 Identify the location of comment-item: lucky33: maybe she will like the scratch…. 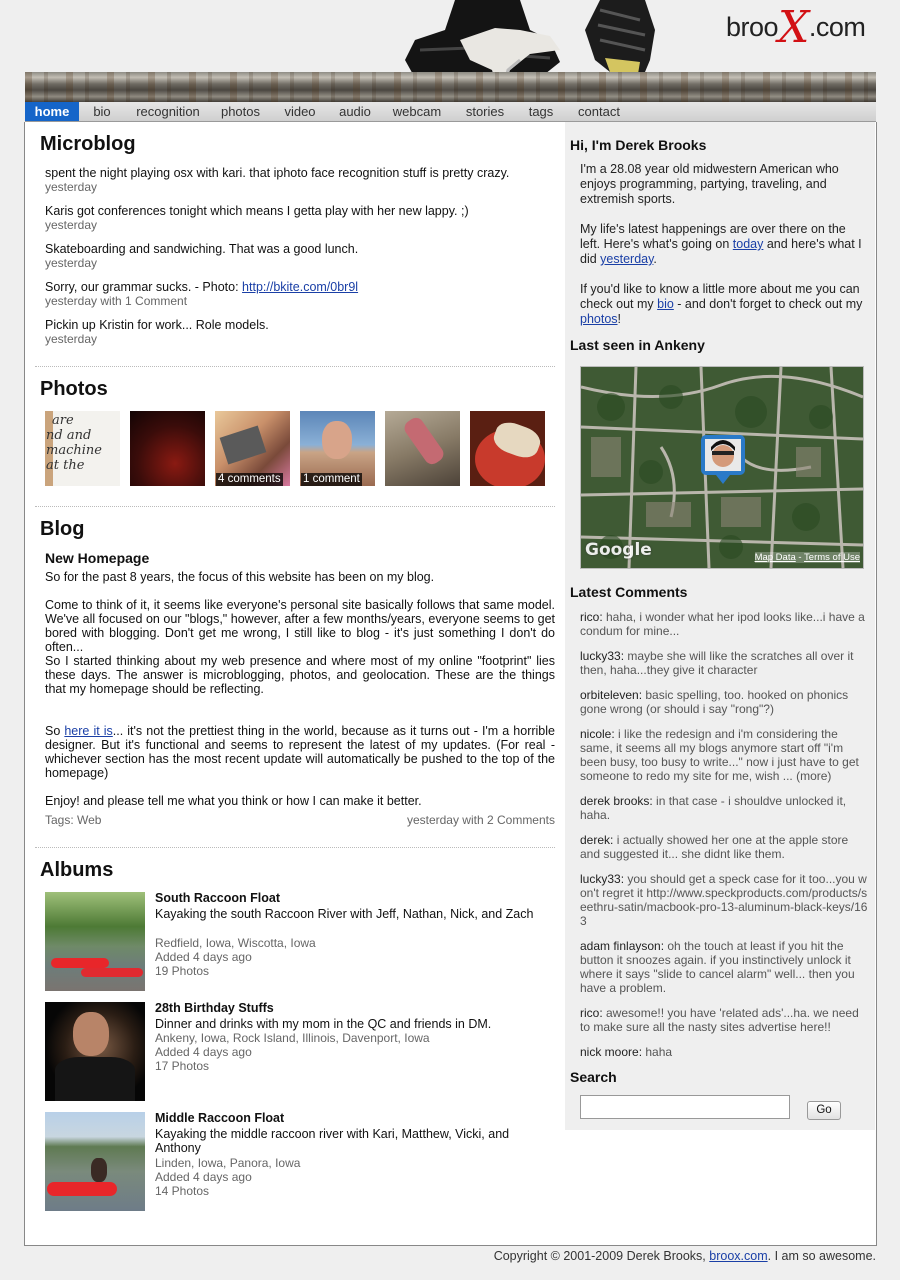
(724, 663).